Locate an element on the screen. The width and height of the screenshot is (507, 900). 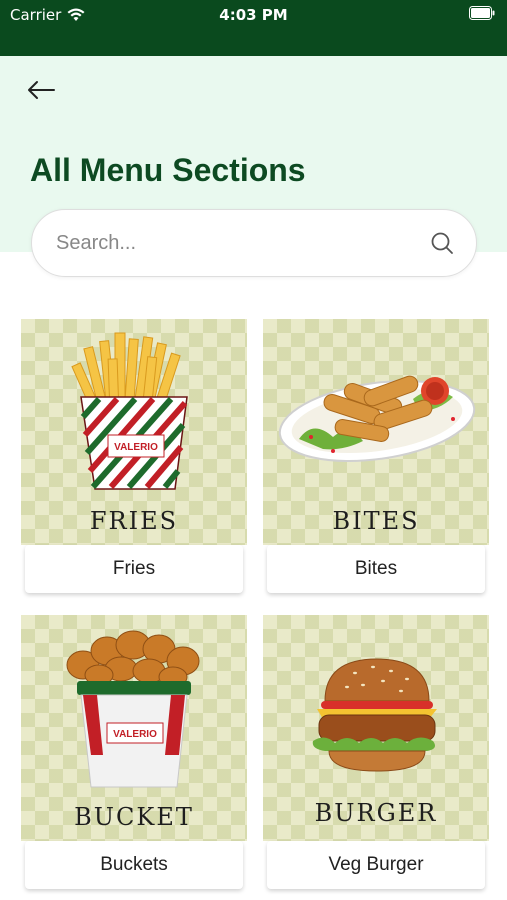
card-image-bites: BITES is located at coordinates (376, 432).